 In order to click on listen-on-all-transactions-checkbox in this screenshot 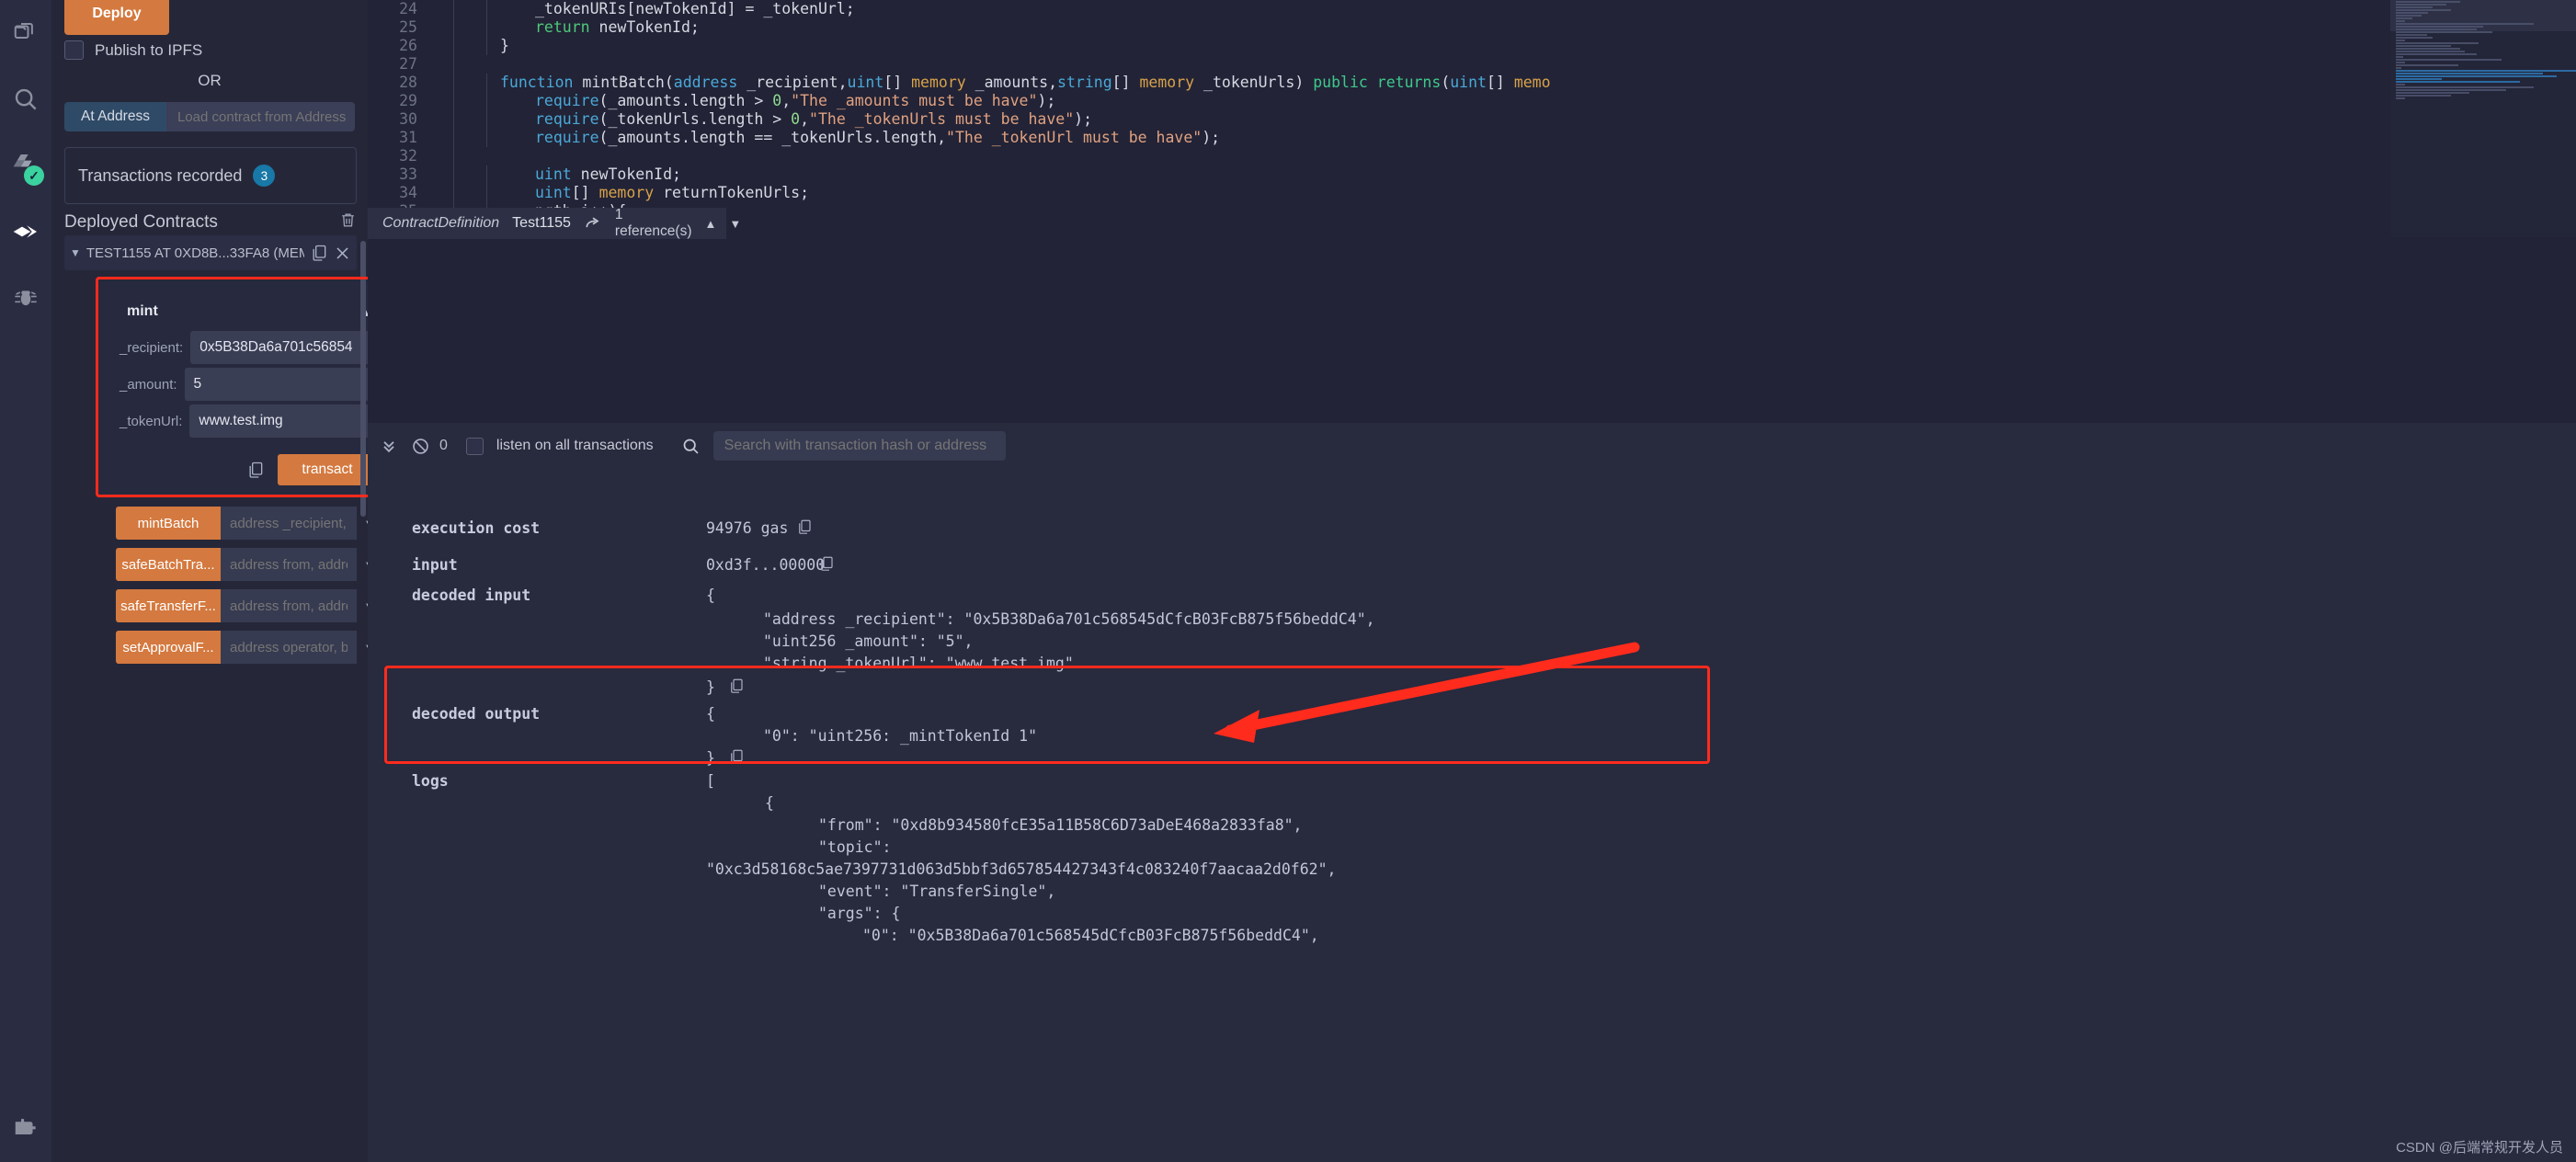, I will do `click(474, 446)`.